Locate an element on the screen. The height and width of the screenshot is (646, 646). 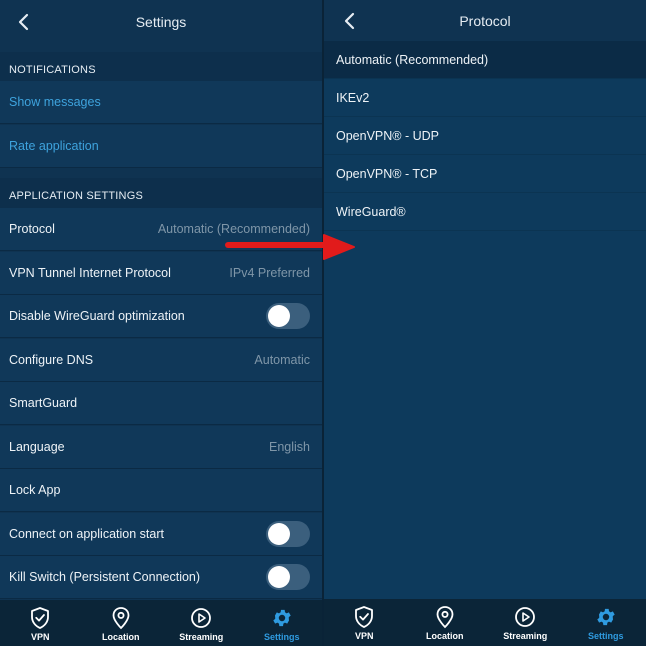
disable-wireguard-optimization-row: Disable WireGuard optimization is located at coordinates (161, 316).